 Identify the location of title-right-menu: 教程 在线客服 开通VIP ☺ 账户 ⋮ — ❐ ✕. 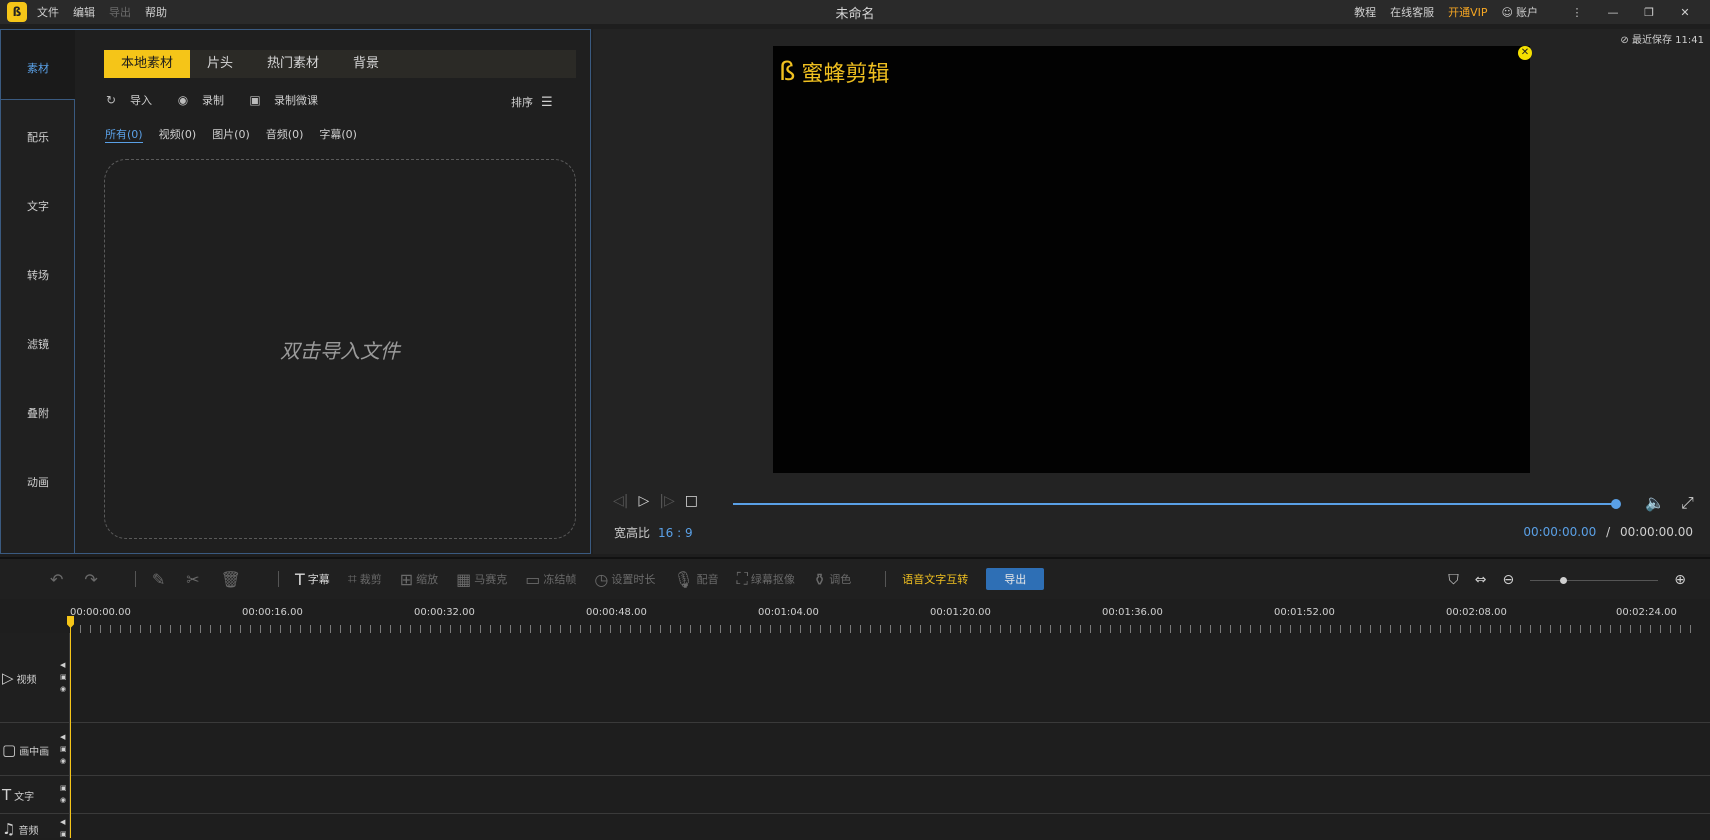
(1532, 12).